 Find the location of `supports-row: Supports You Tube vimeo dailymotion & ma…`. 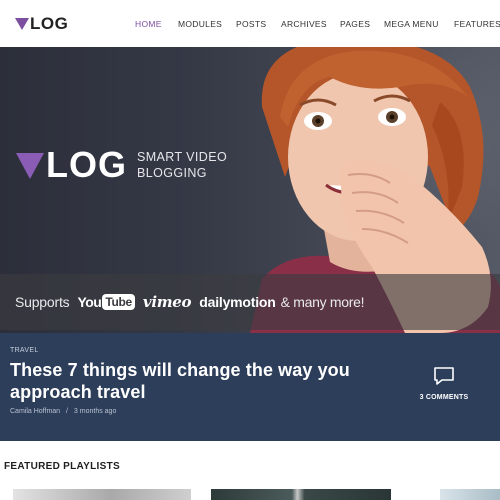

supports-row: Supports You Tube vimeo dailymotion & ma… is located at coordinates (189, 302).